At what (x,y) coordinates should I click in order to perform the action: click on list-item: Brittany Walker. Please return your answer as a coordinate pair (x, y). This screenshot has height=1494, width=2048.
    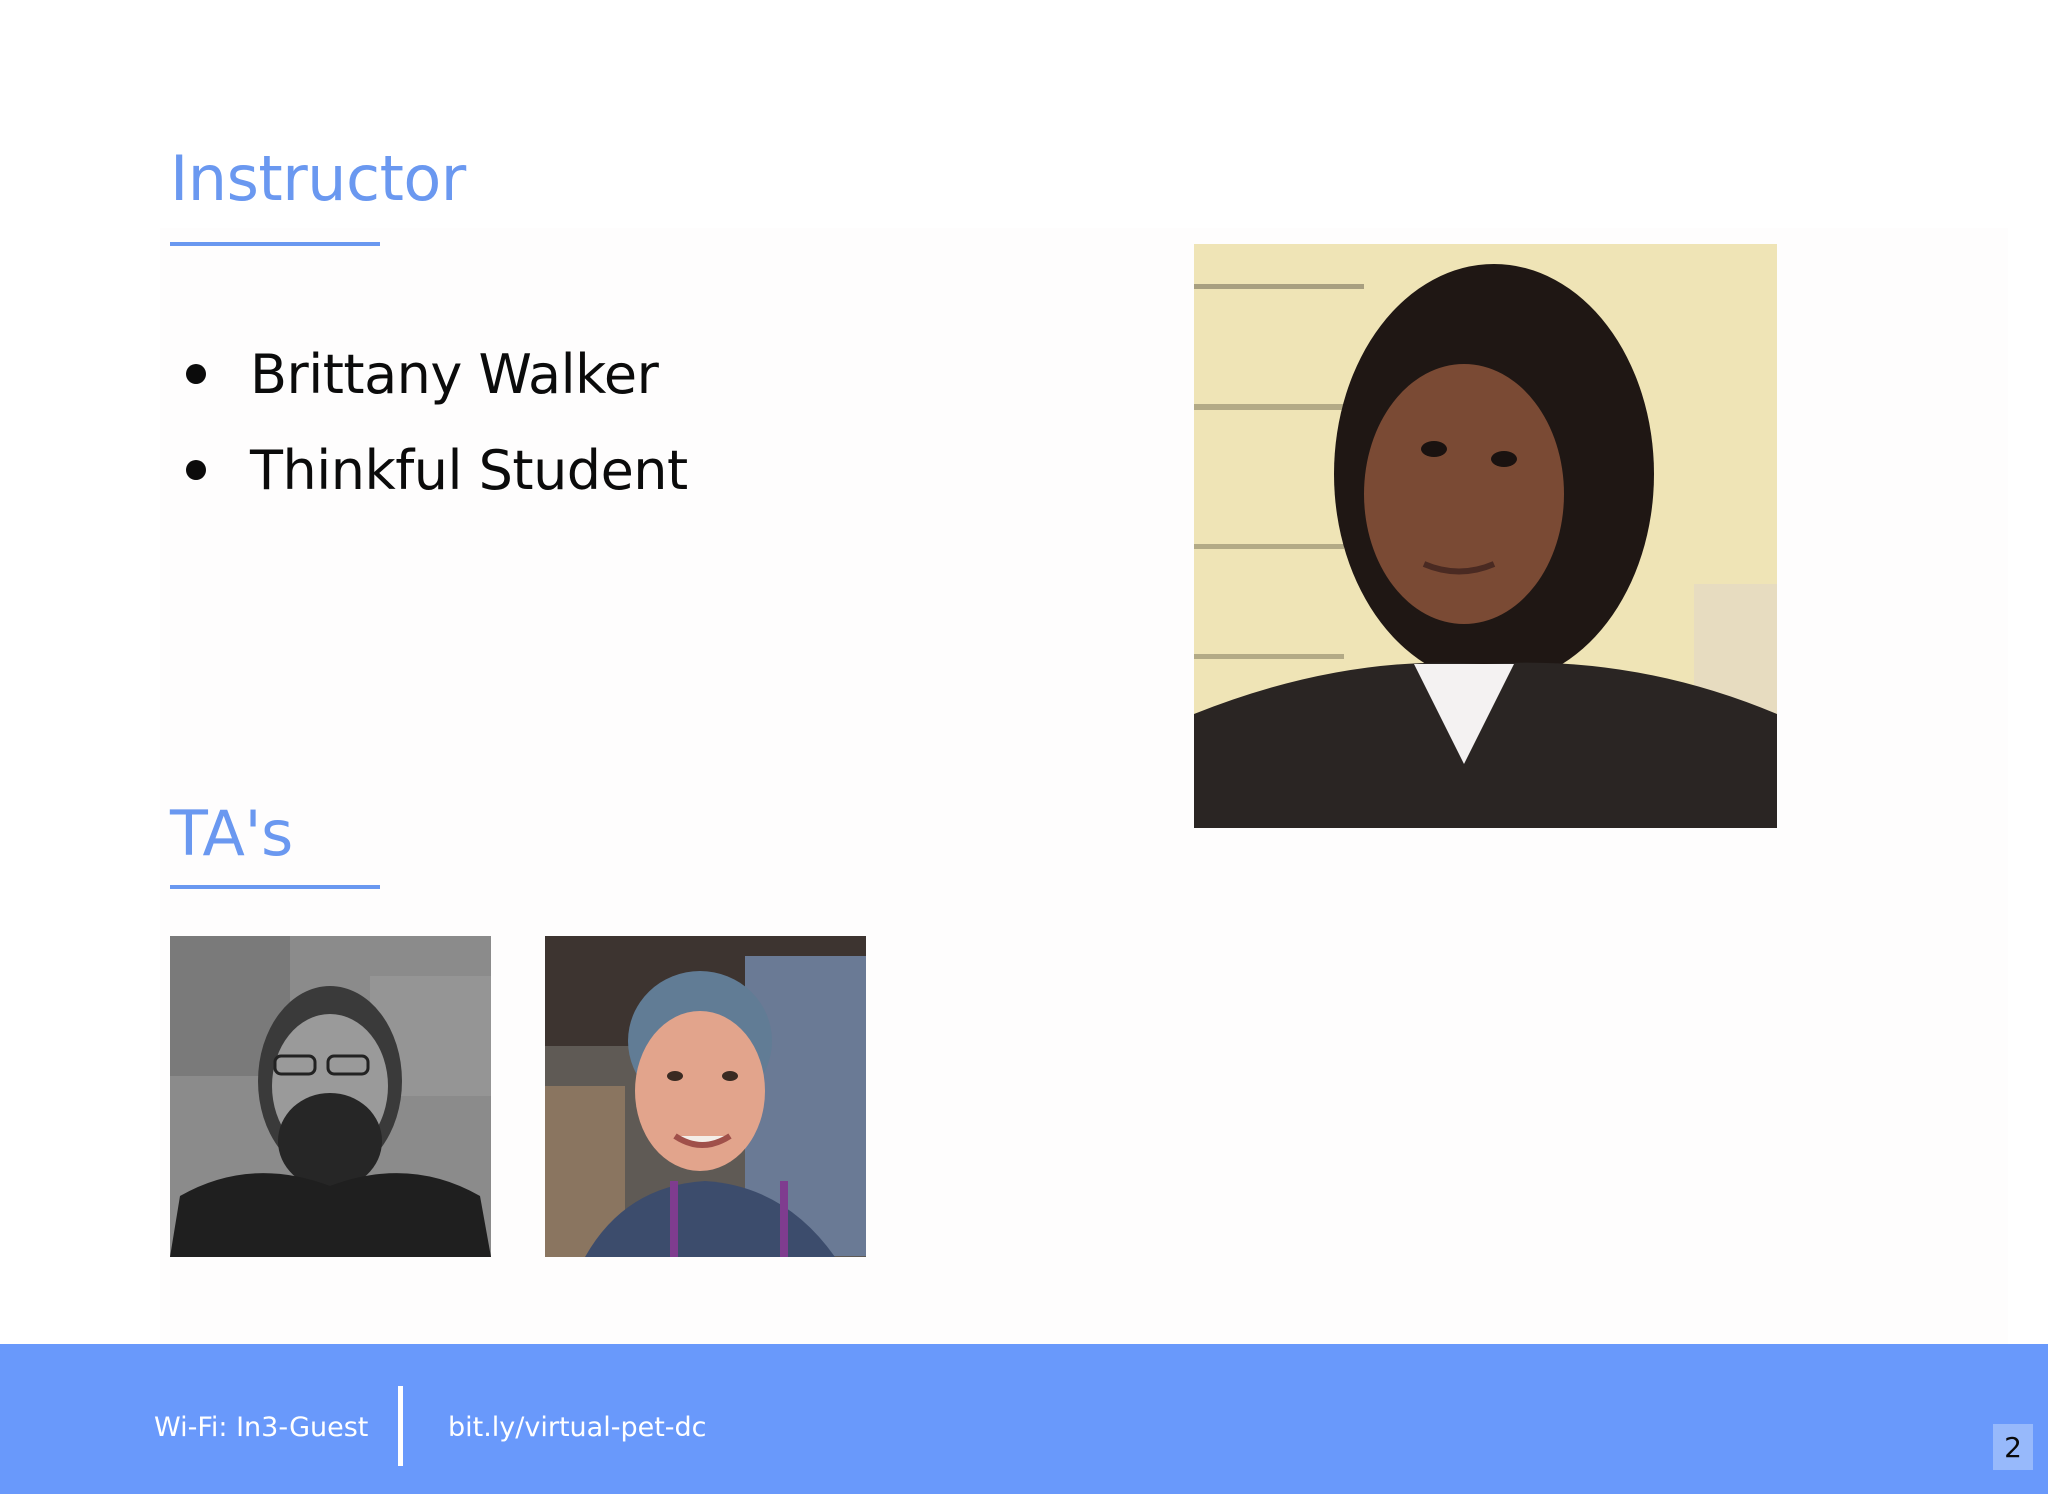
    Looking at the image, I should click on (434, 374).